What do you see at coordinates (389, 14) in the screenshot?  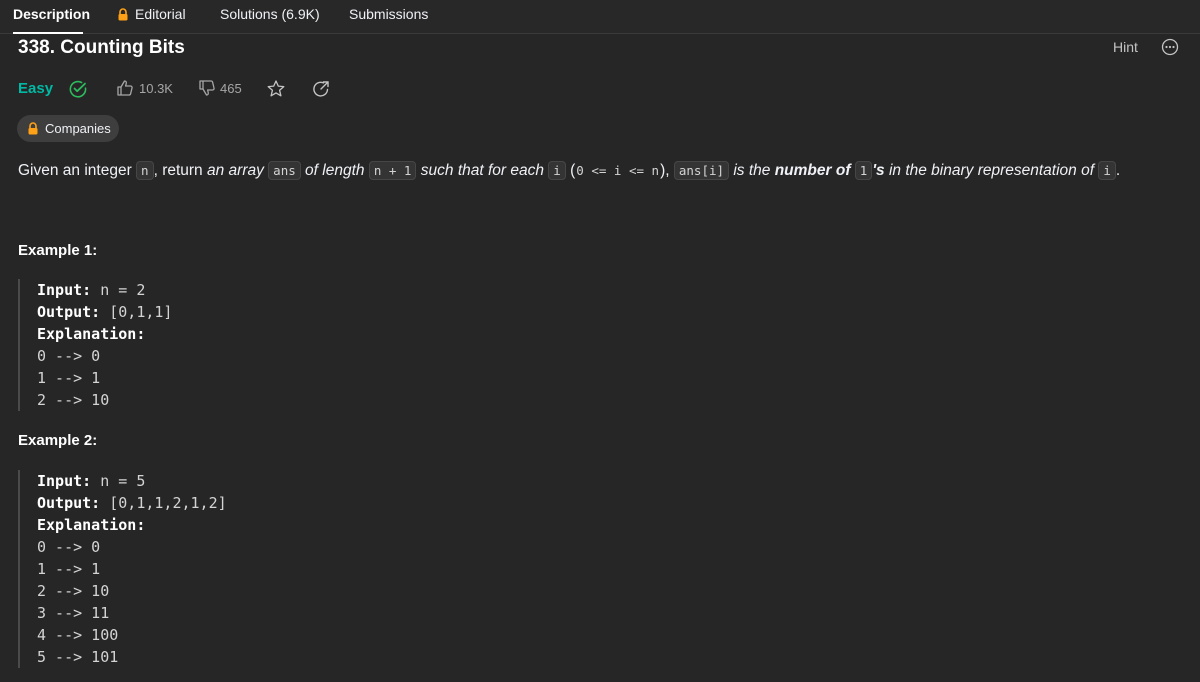 I see `tab-submissions-label: Submissions` at bounding box center [389, 14].